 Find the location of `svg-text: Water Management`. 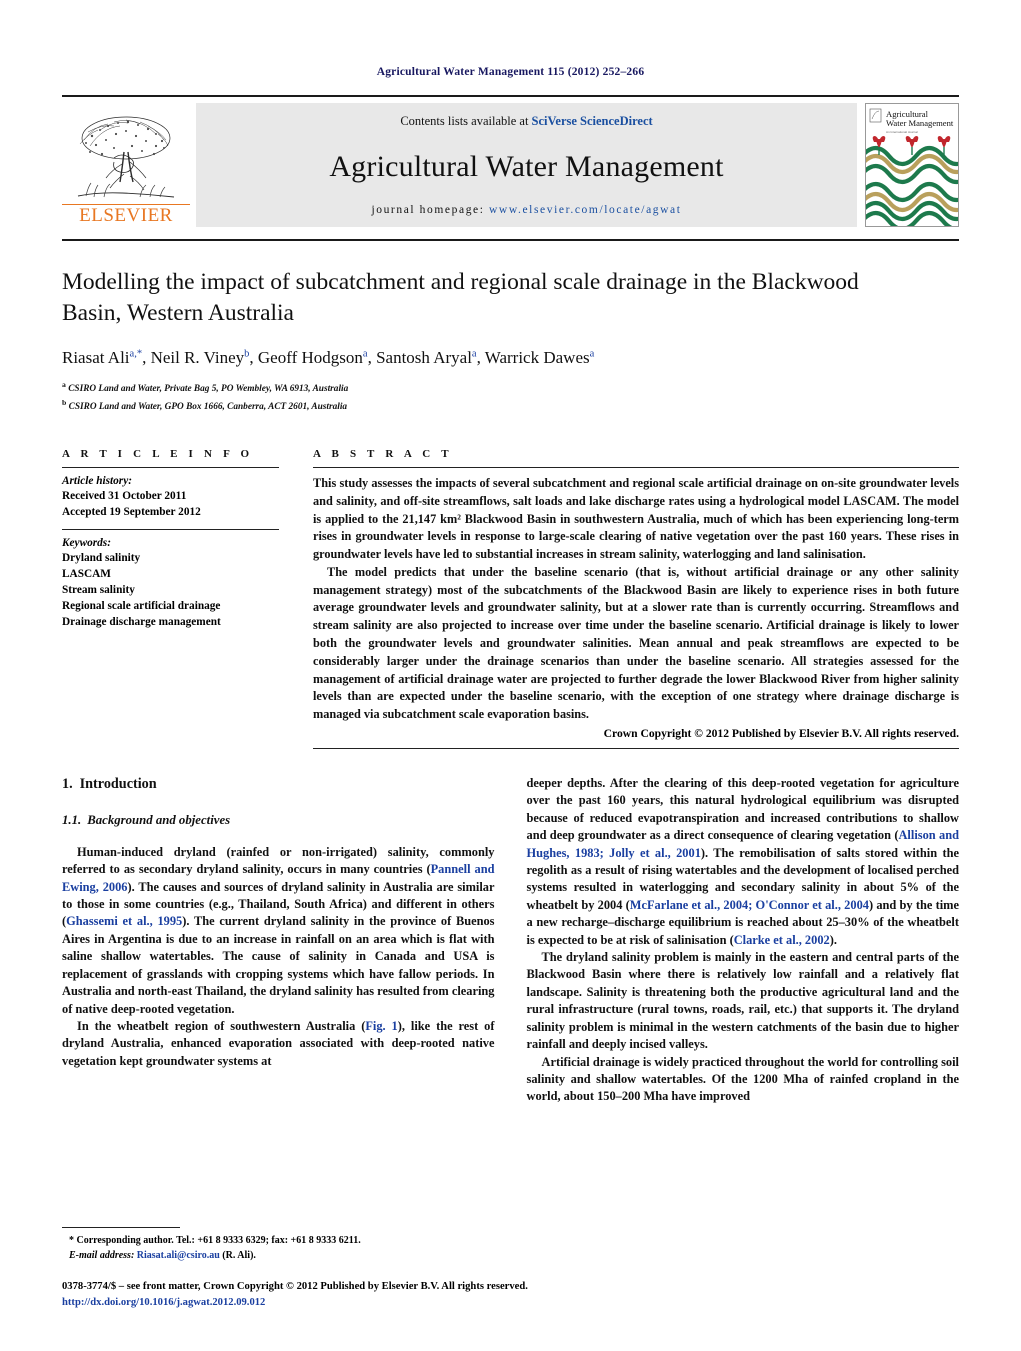

svg-text: Water Management is located at coordinates (920, 123).